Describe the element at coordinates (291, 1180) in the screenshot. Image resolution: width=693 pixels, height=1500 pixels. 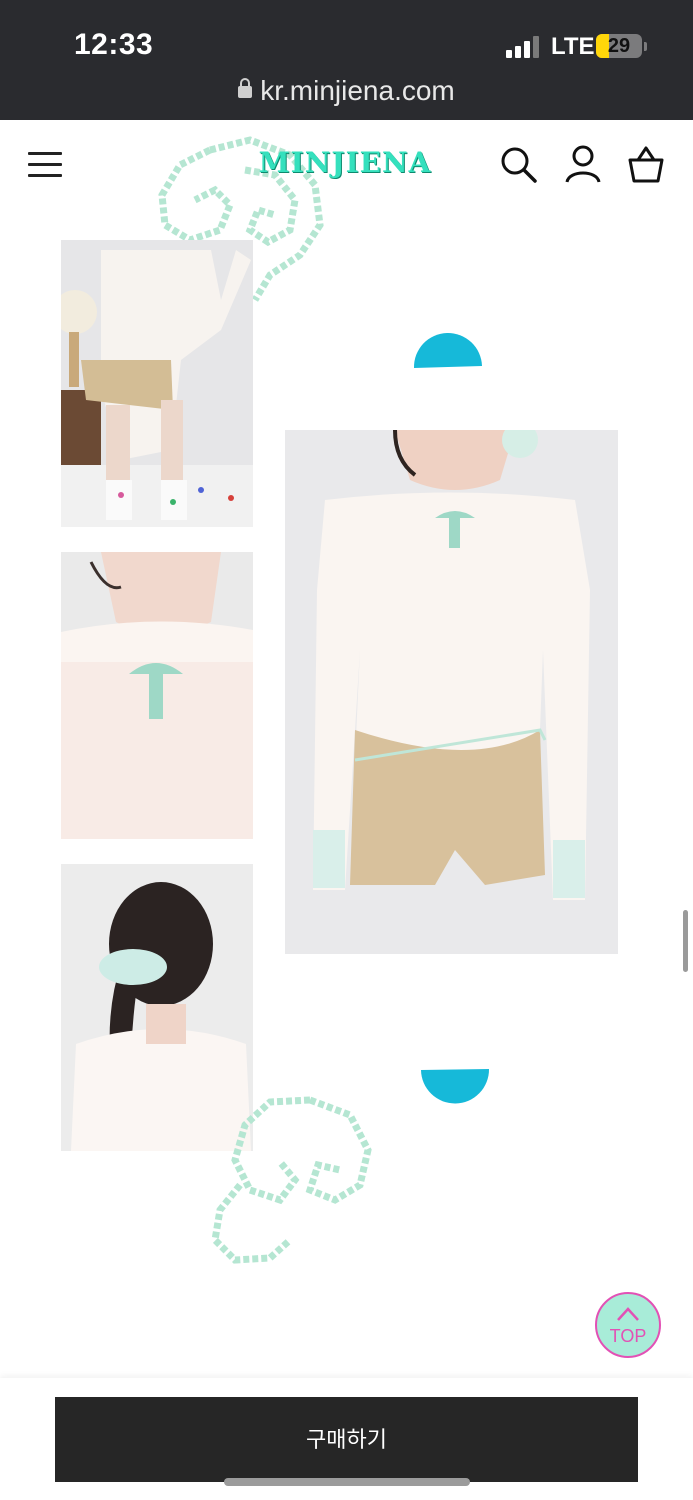
I see `pixel-swirl-decoration-bottom` at that location.